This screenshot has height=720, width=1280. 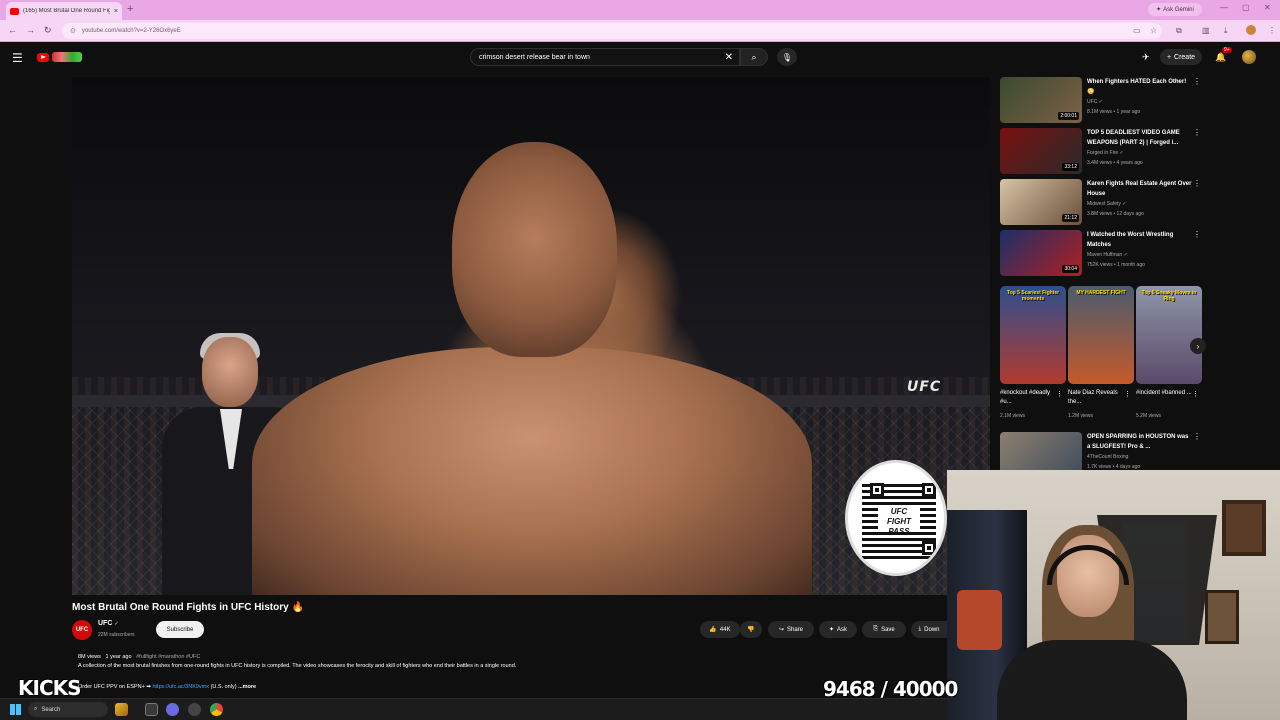 I want to click on cast-icon: ▭, so click(x=1137, y=30).